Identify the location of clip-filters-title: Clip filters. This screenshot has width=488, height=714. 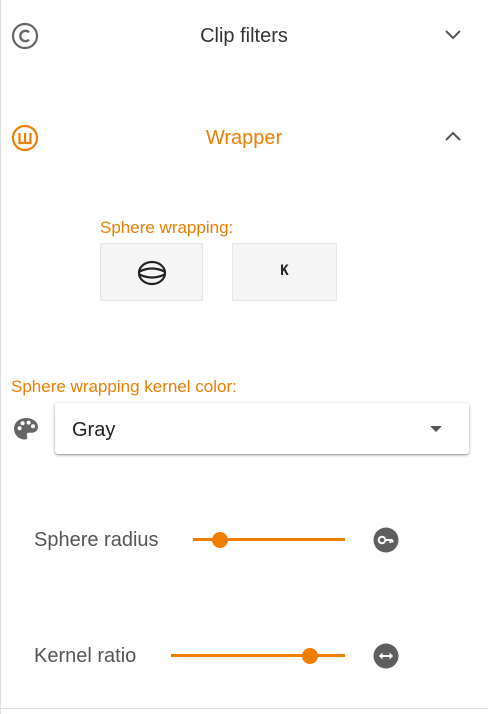
(244, 36).